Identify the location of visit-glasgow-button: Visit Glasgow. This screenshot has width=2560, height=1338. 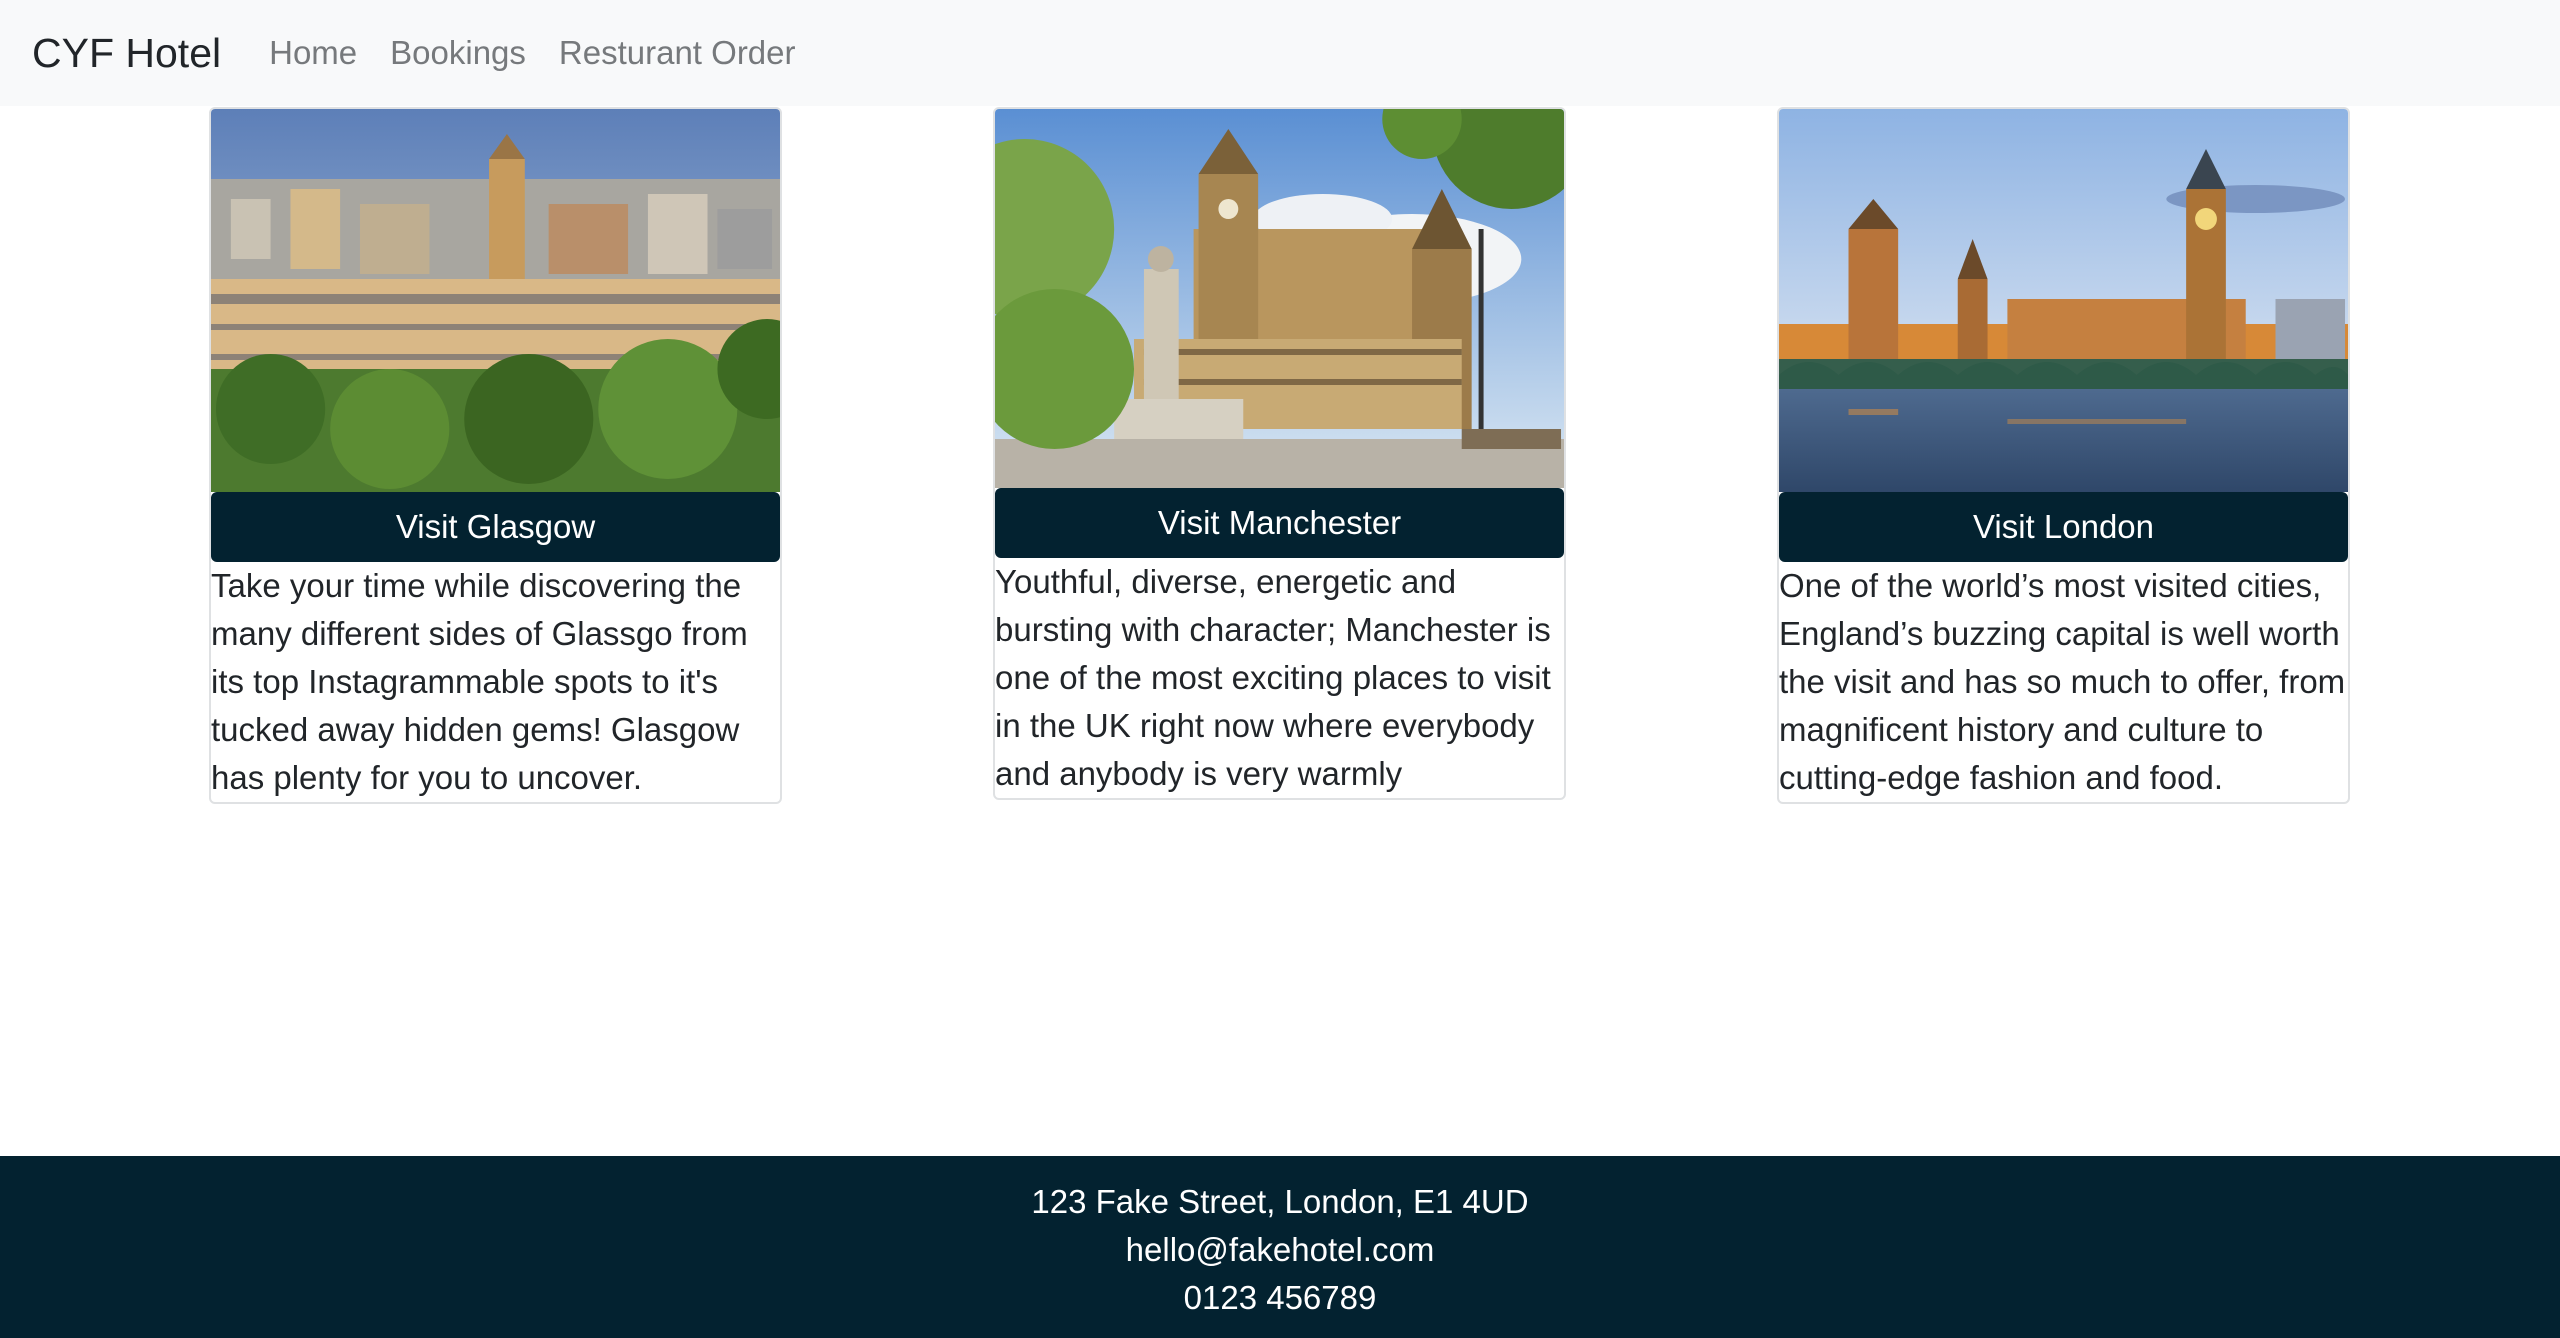
(495, 527).